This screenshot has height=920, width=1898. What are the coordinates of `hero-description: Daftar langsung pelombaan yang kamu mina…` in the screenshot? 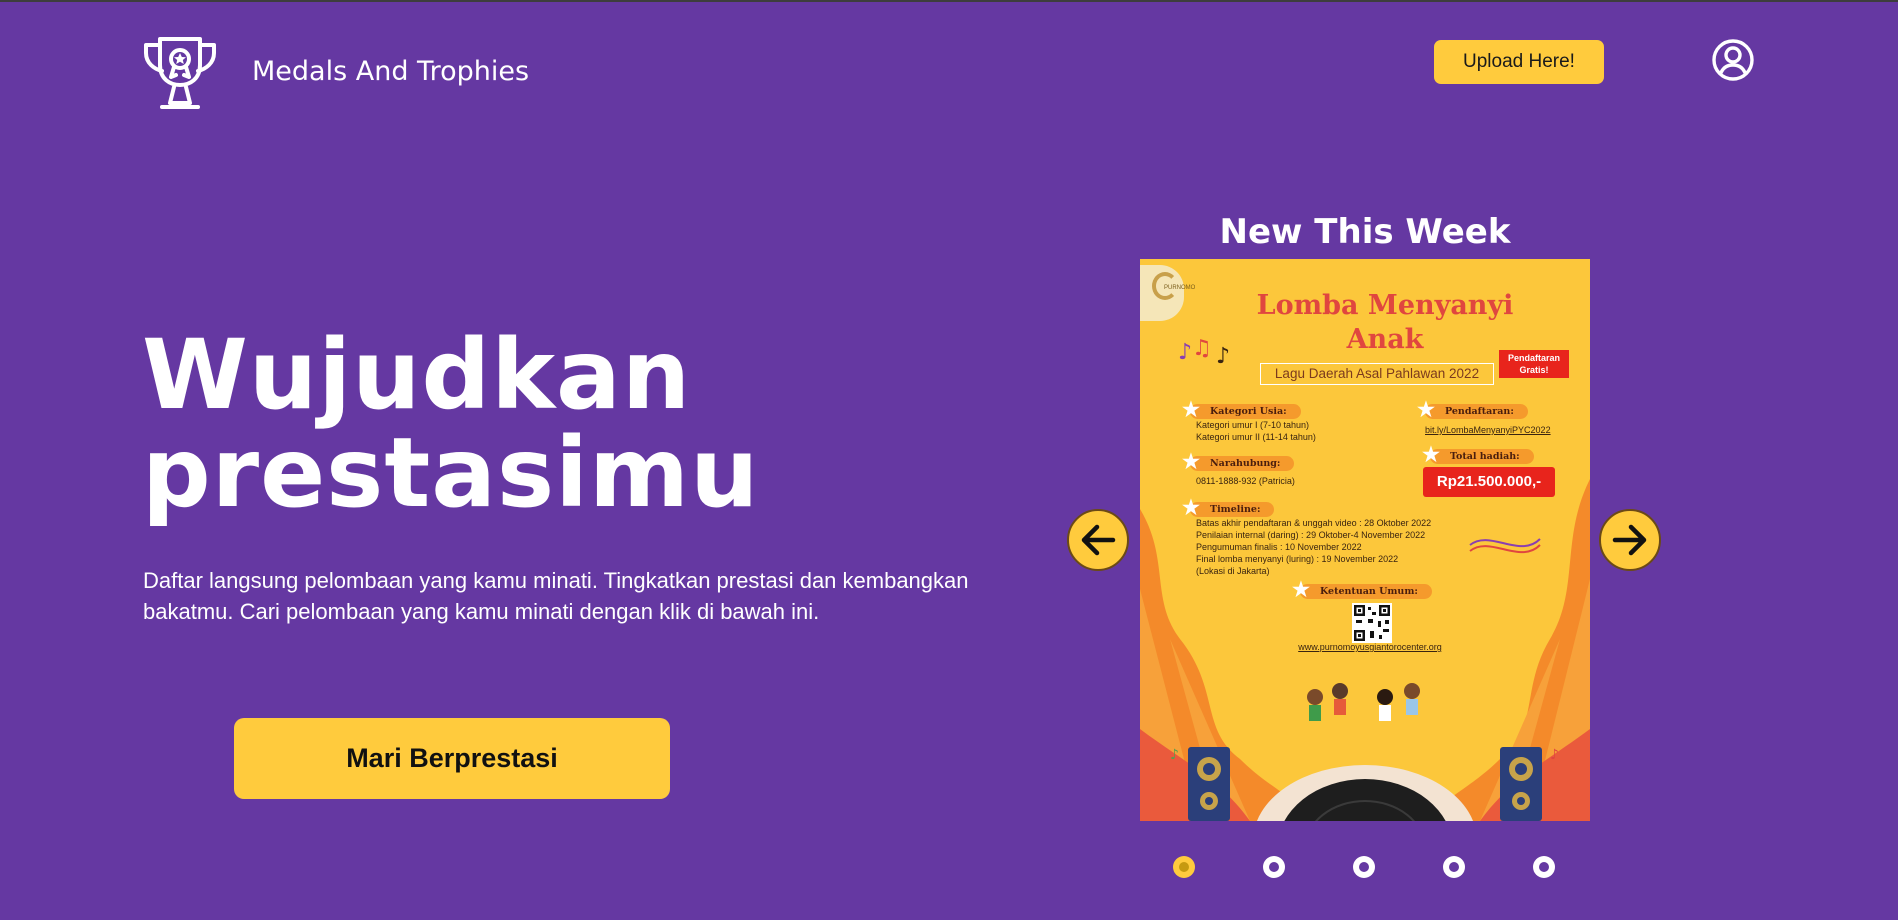 It's located at (556, 596).